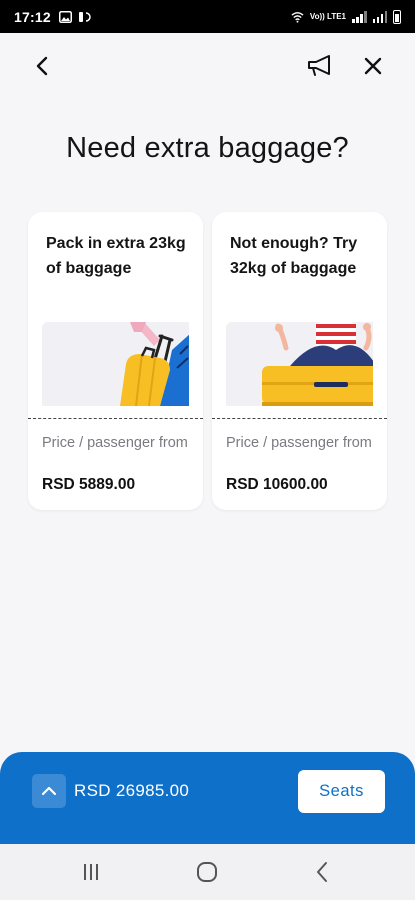 The image size is (415, 900). I want to click on back-arrow-icon, so click(322, 872).